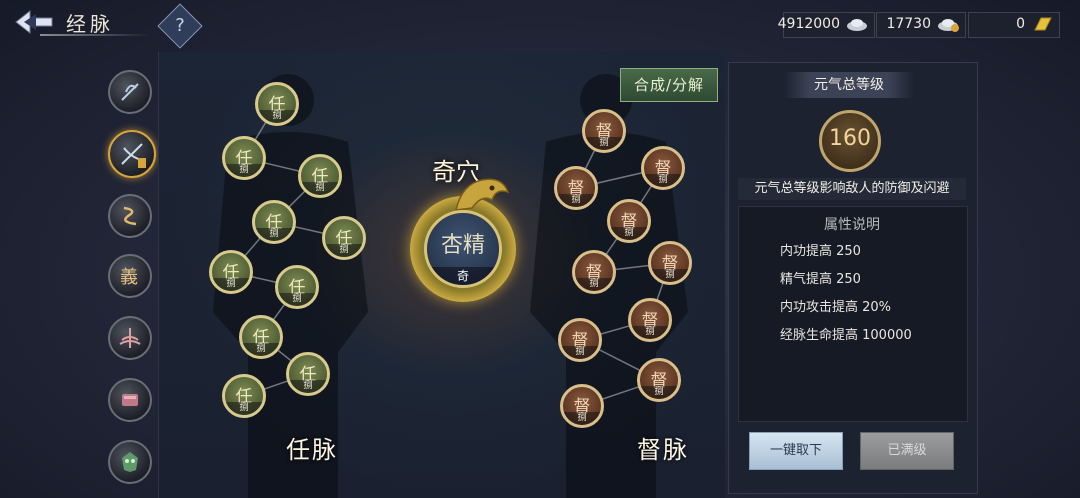 Image resolution: width=1080 pixels, height=498 pixels. Describe the element at coordinates (580, 340) in the screenshot. I see `du-node-8: 督捌` at that location.